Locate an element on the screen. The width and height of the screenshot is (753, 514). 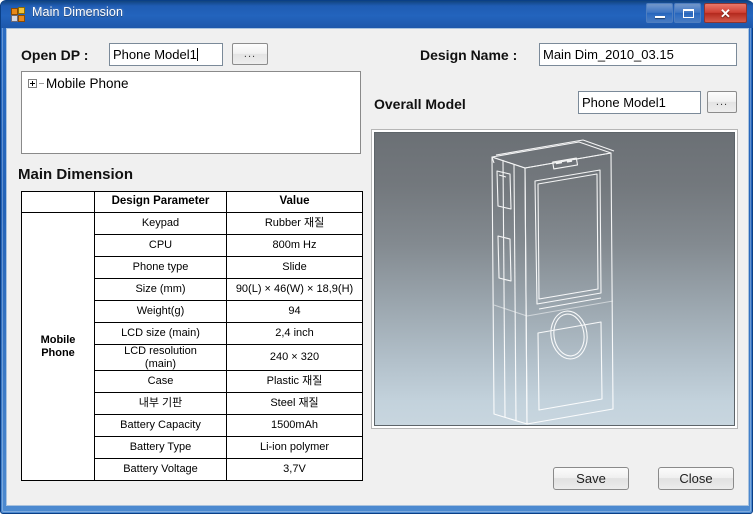
main-dimension-section-title: Main Dimension is located at coordinates (76, 174).